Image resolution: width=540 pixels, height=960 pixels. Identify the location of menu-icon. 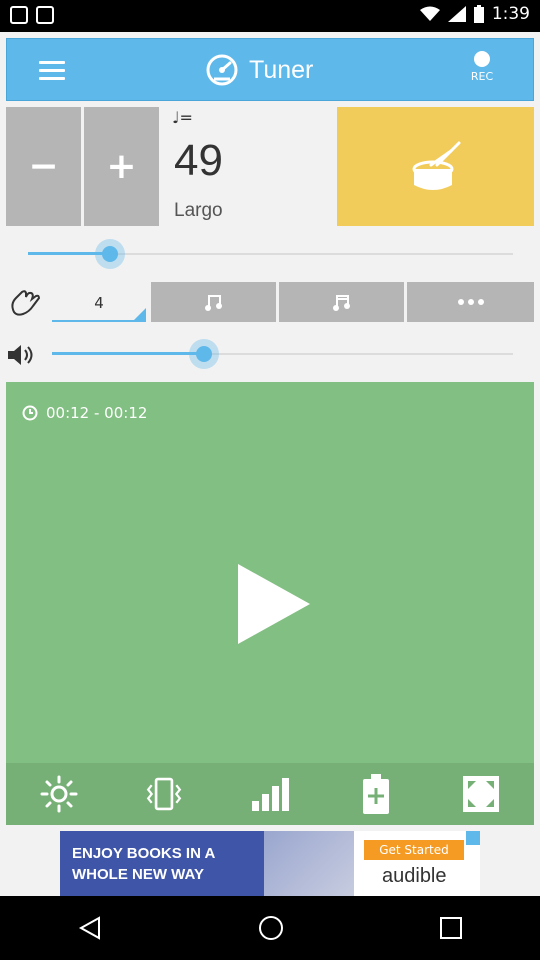
(52, 71).